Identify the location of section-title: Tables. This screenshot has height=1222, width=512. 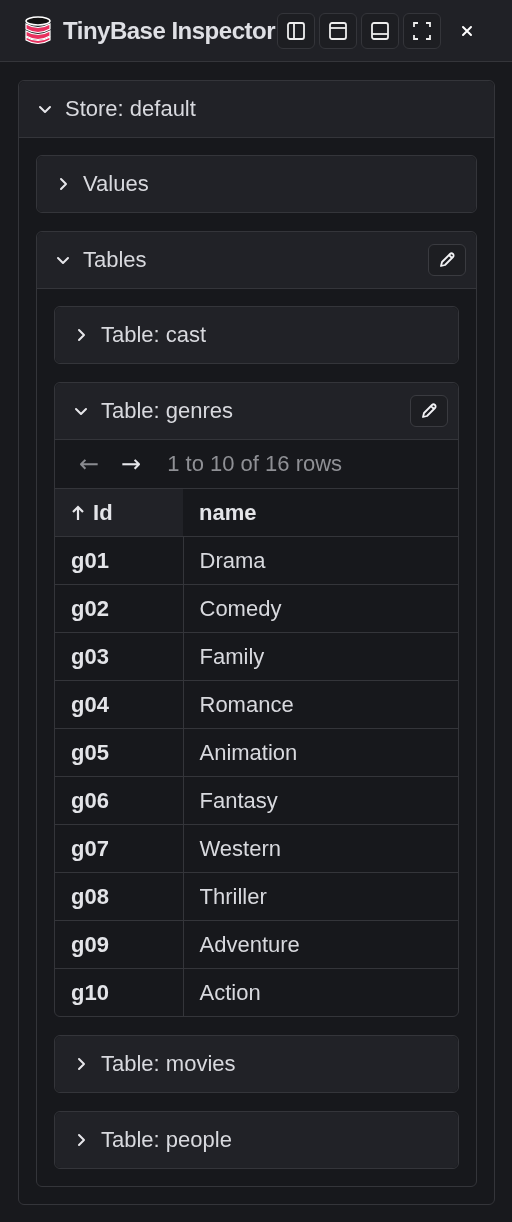
(115, 260).